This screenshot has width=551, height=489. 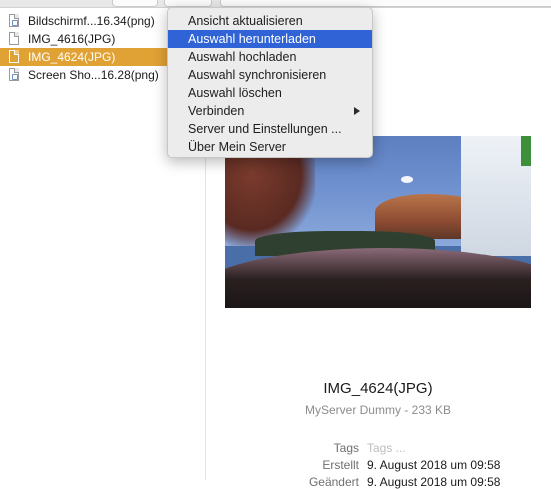 What do you see at coordinates (346, 448) in the screenshot?
I see `tags-label: Tags` at bounding box center [346, 448].